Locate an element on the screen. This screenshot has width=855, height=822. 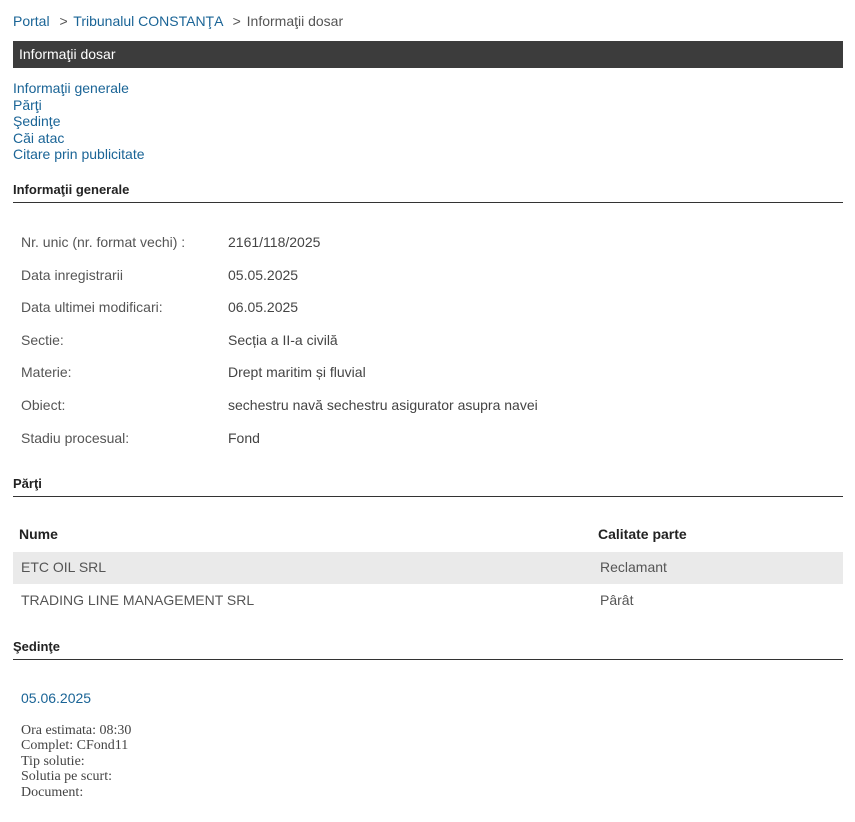
hearing-document: Document: is located at coordinates (52, 792).